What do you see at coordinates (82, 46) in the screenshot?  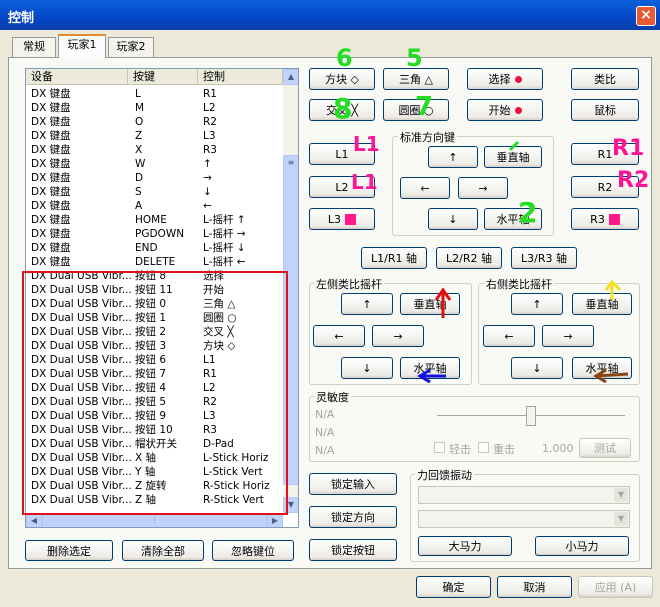 I see `tab-player1: 玩家1` at bounding box center [82, 46].